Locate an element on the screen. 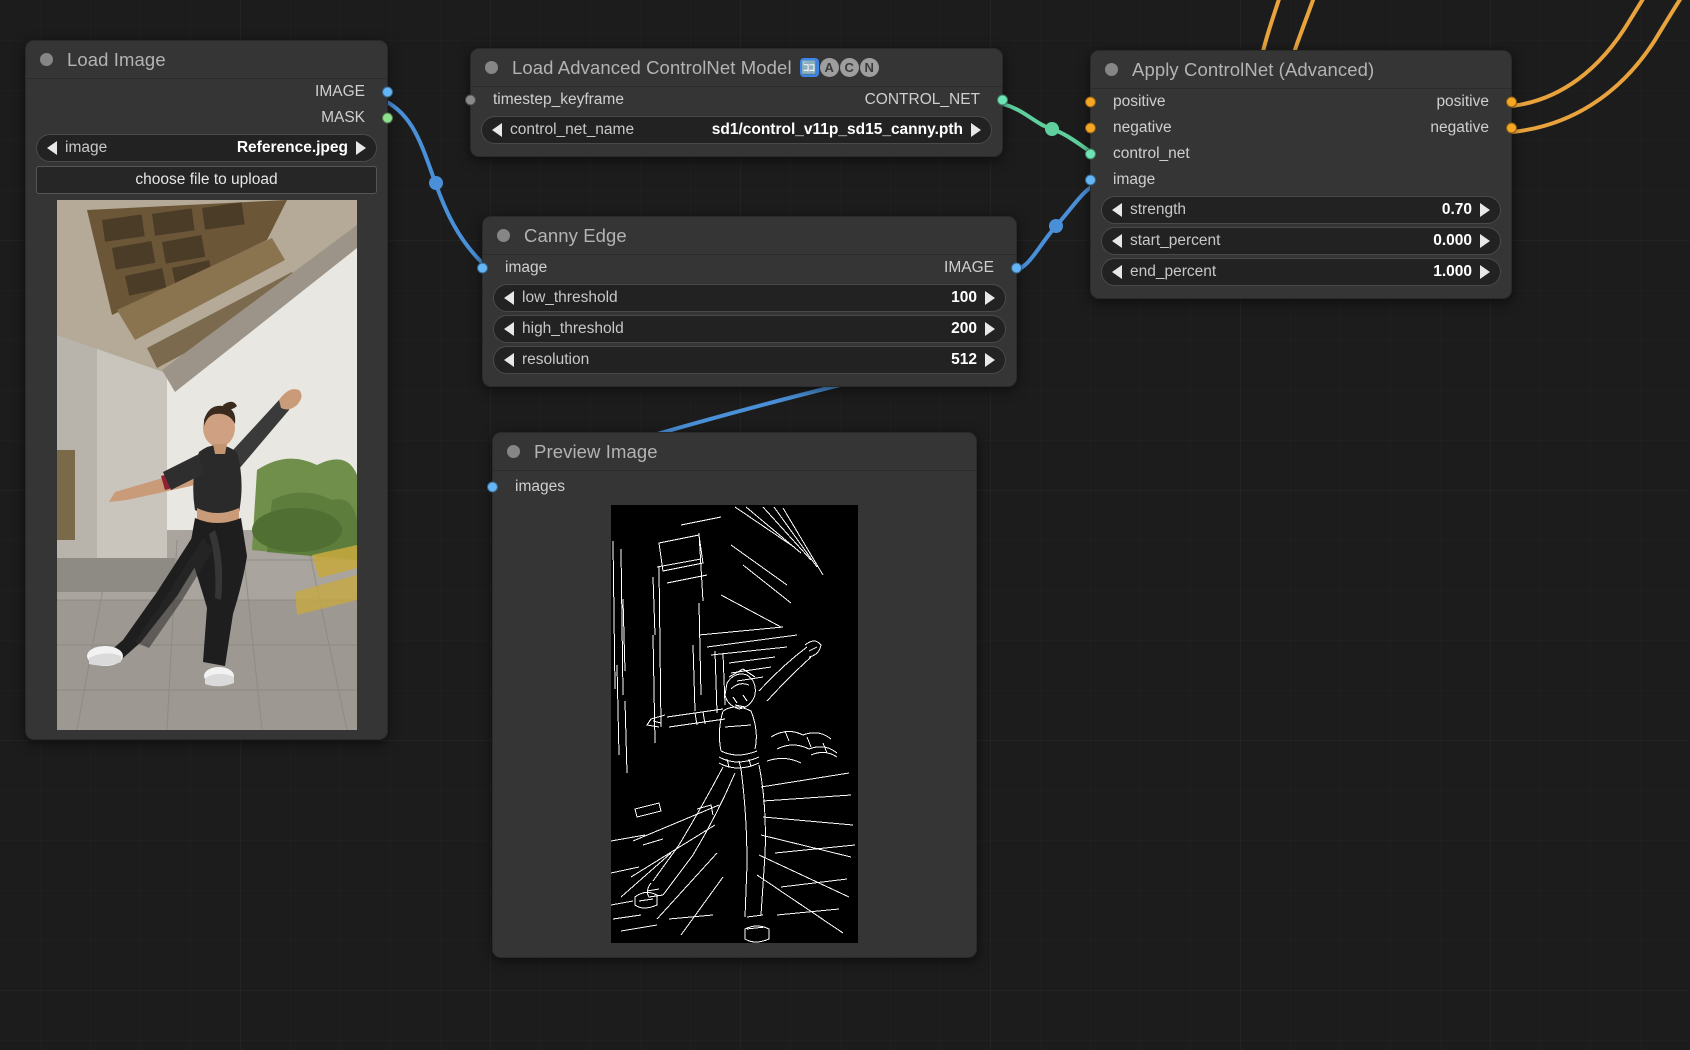 This screenshot has width=1690, height=1050. input-slot-label: negative is located at coordinates (1142, 127).